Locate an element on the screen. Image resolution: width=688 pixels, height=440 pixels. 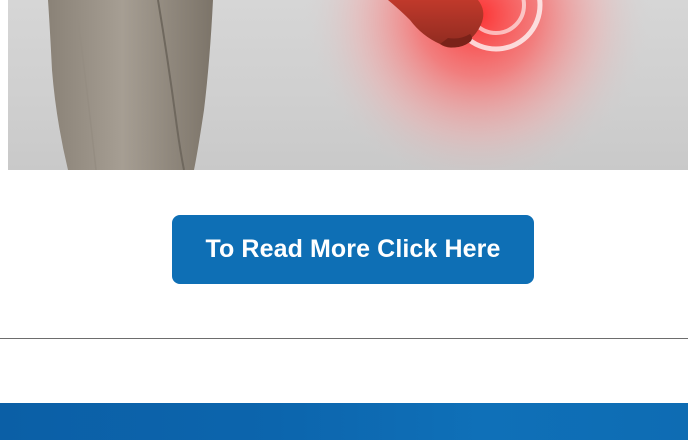
read-more-button: To Read More Click Here is located at coordinates (353, 249).